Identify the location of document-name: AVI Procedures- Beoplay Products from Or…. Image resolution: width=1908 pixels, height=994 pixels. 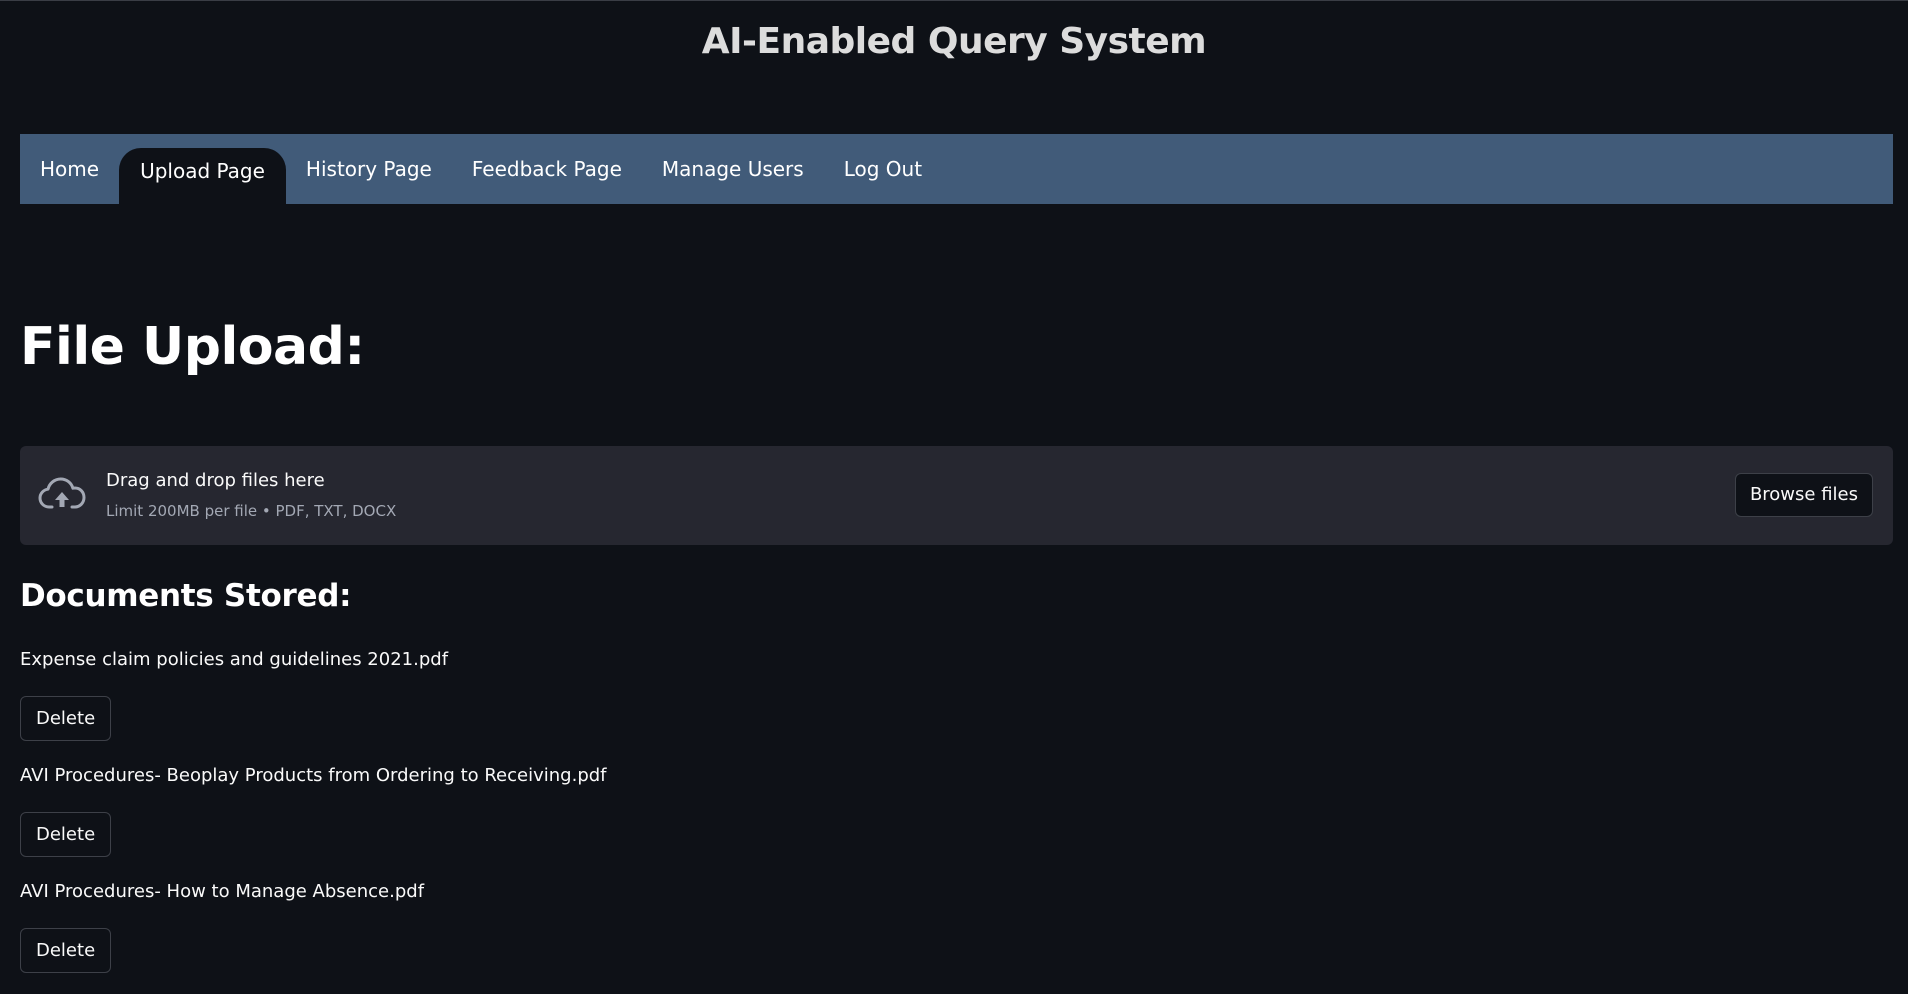
(313, 775).